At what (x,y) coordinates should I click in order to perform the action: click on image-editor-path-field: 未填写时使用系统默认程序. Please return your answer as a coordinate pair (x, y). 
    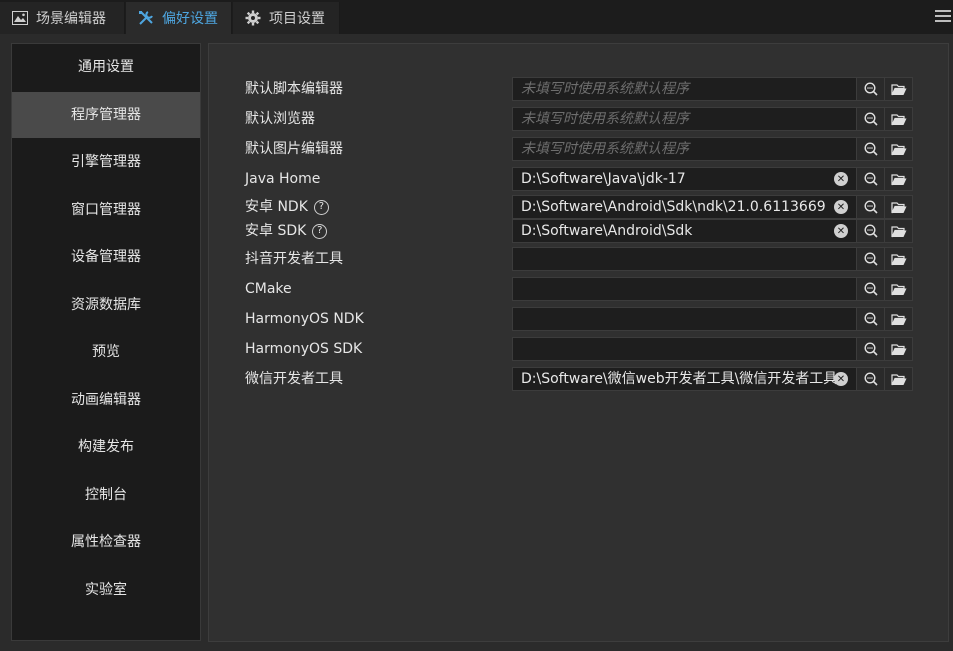
    Looking at the image, I should click on (712, 149).